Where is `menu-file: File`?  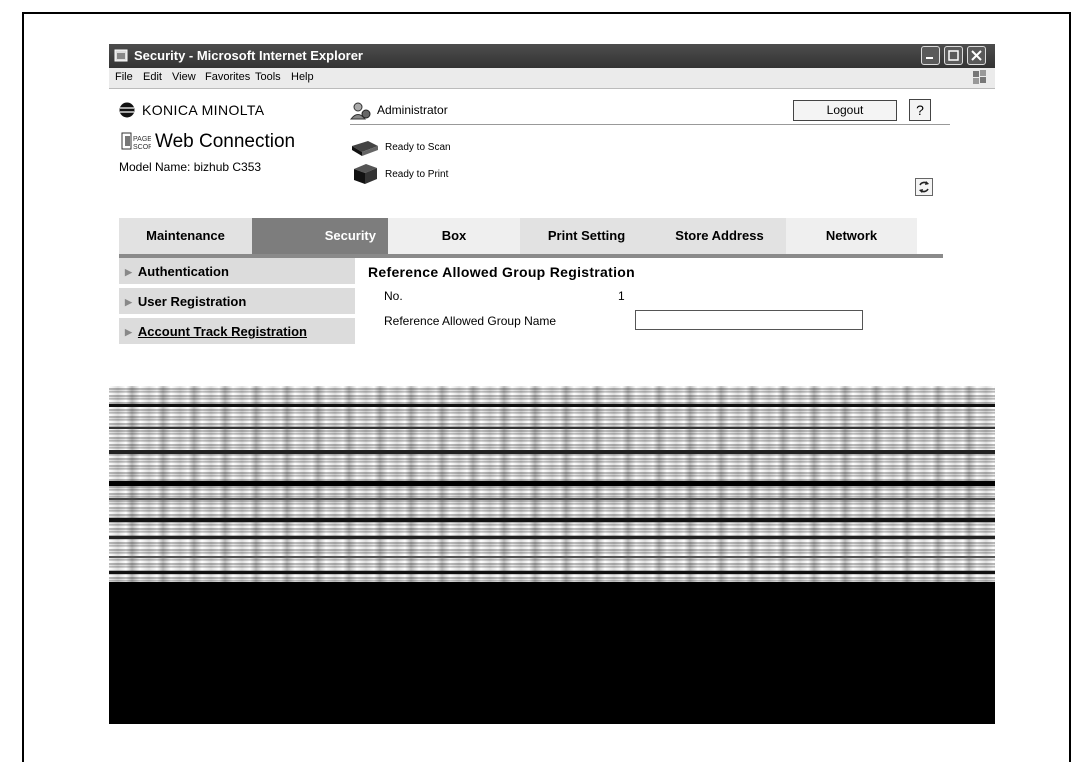 menu-file: File is located at coordinates (124, 77).